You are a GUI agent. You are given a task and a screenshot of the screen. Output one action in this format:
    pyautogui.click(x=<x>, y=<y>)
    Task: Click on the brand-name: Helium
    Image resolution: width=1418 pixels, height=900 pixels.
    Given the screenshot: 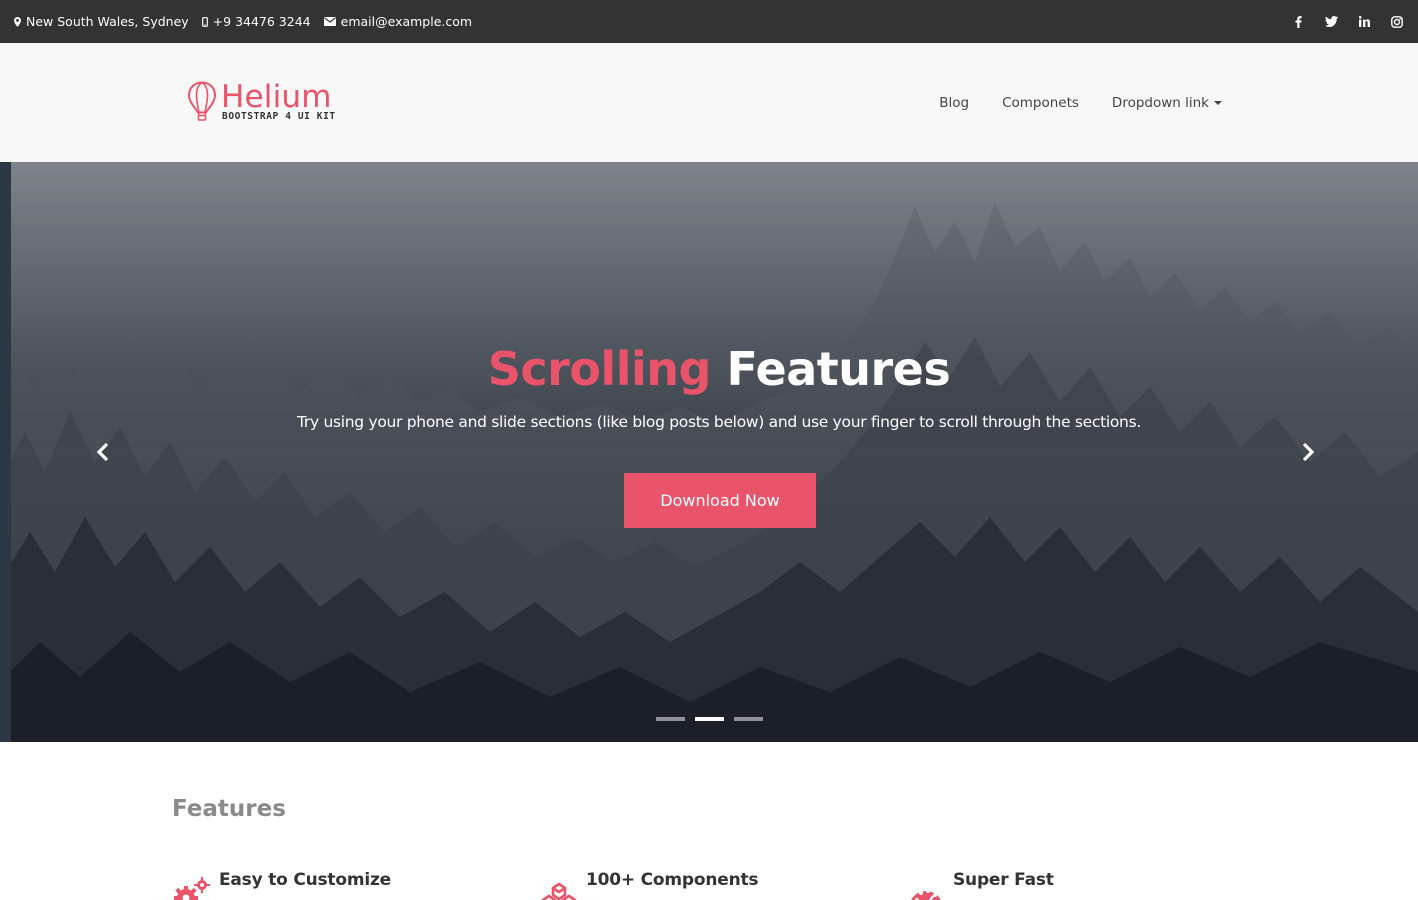 What is the action you would take?
    pyautogui.click(x=276, y=97)
    